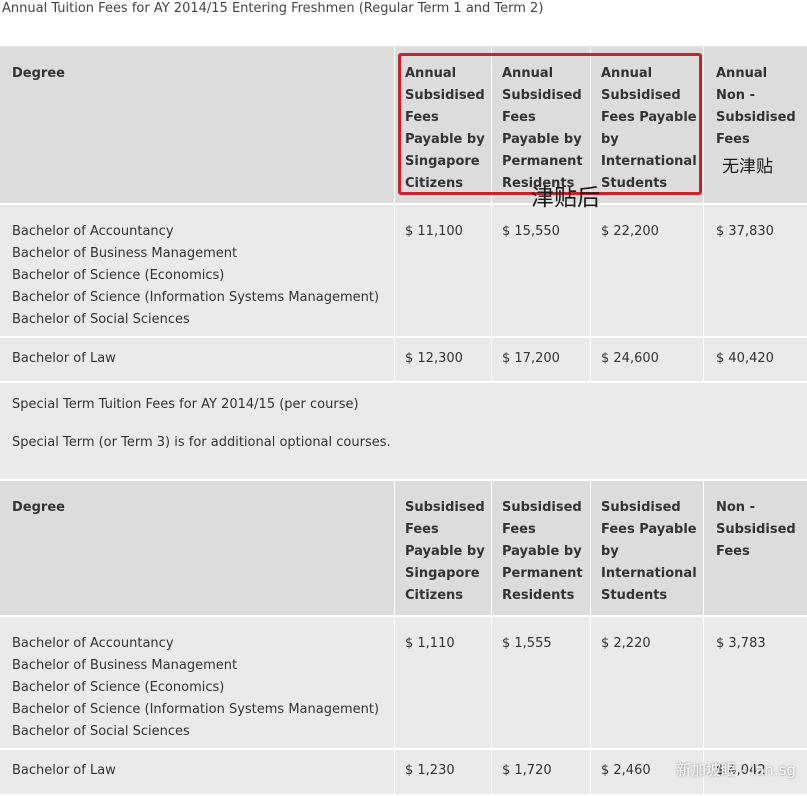  I want to click on watermark: 新加坡眼 - lan.sg, so click(736, 770).